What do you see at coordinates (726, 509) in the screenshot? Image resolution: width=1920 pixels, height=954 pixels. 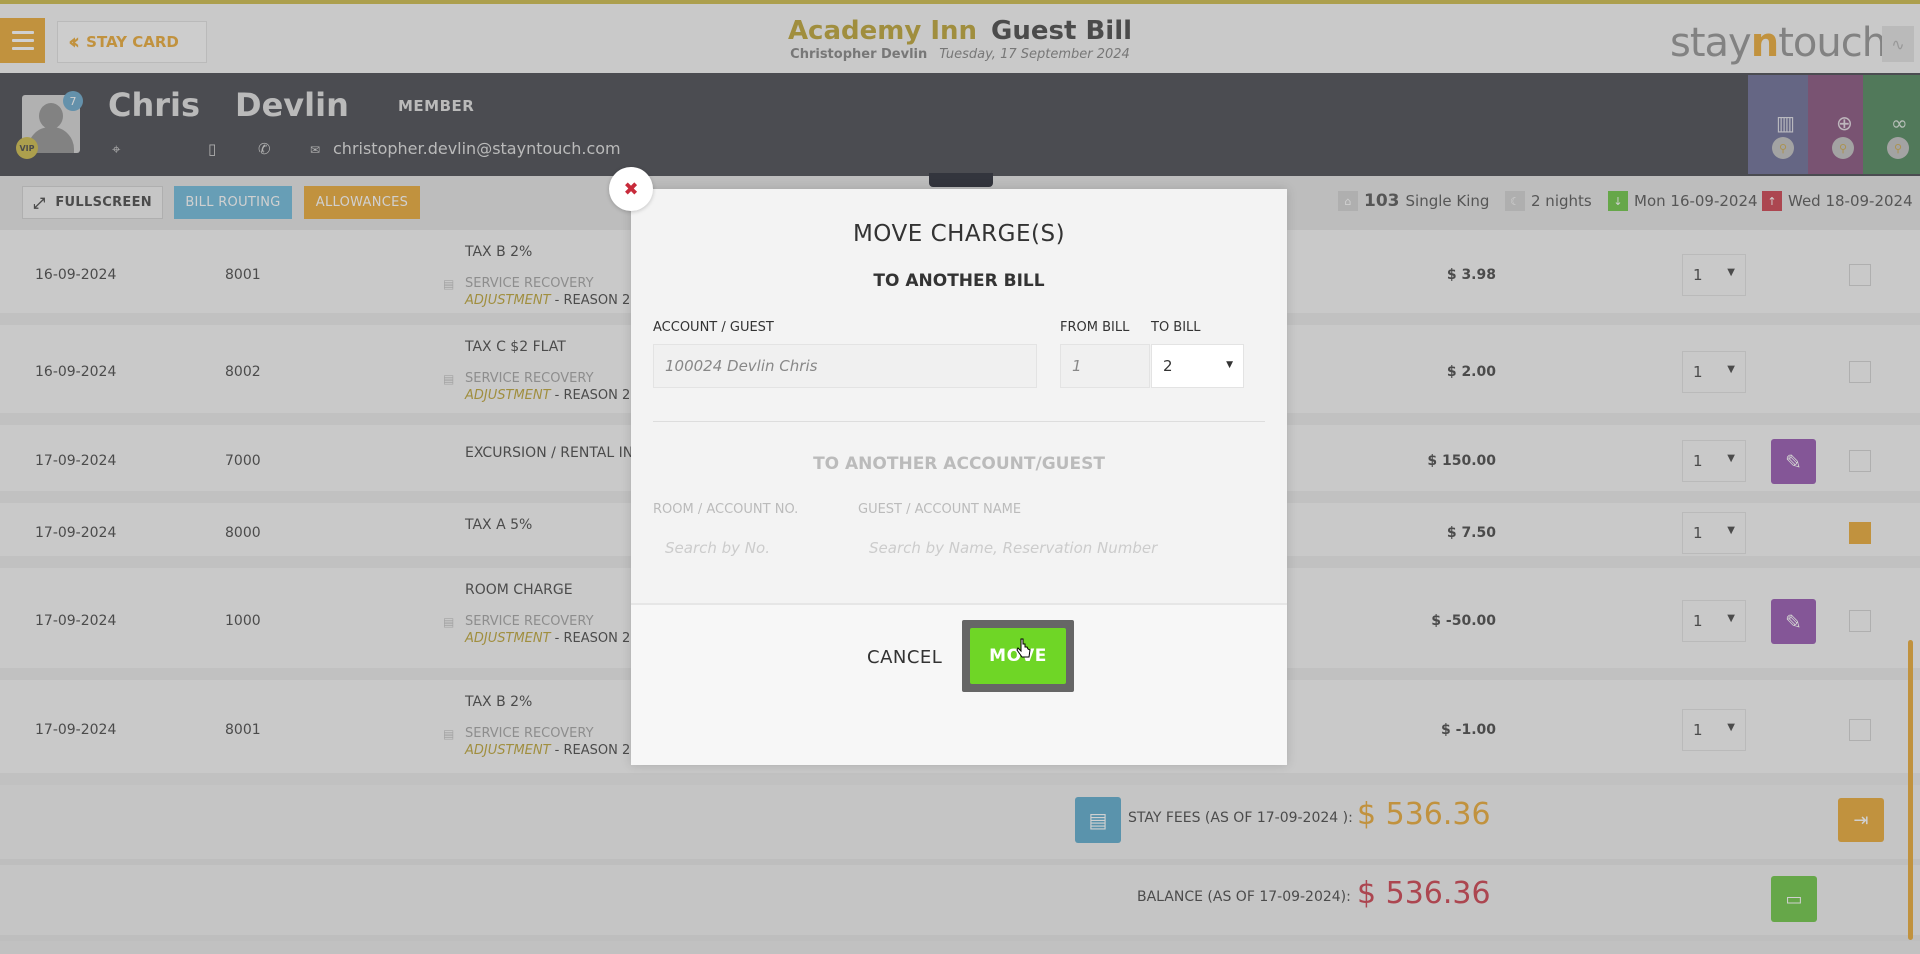 I see `room-account-label: ROOM / ACCOUNT NO.` at bounding box center [726, 509].